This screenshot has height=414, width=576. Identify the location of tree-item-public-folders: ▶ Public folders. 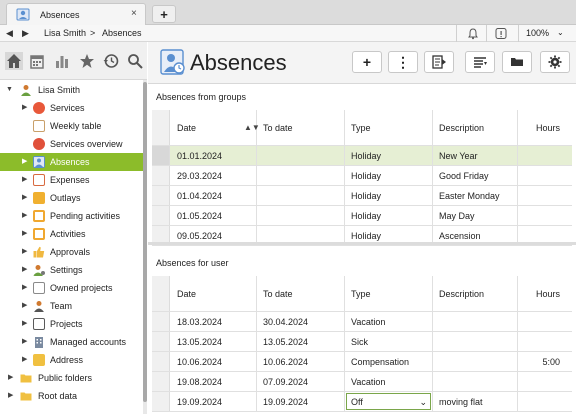
(71, 378).